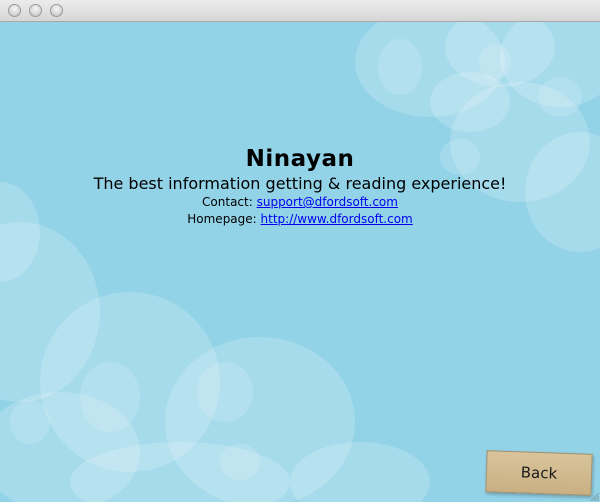 The height and width of the screenshot is (502, 600). Describe the element at coordinates (594, 496) in the screenshot. I see `resize-grip-icon` at that location.